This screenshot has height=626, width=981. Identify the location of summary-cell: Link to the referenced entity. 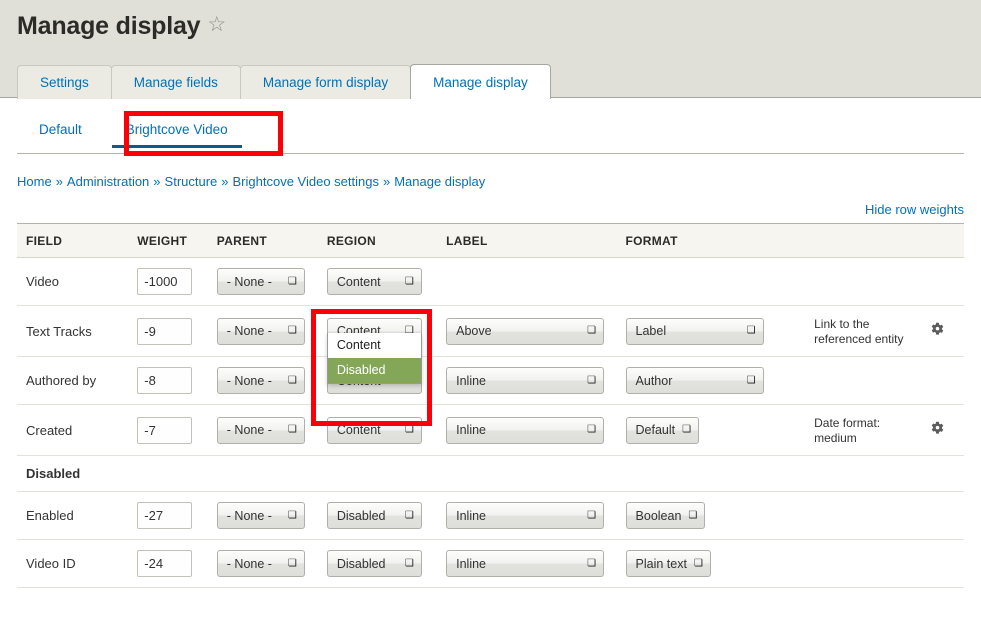
(862, 331).